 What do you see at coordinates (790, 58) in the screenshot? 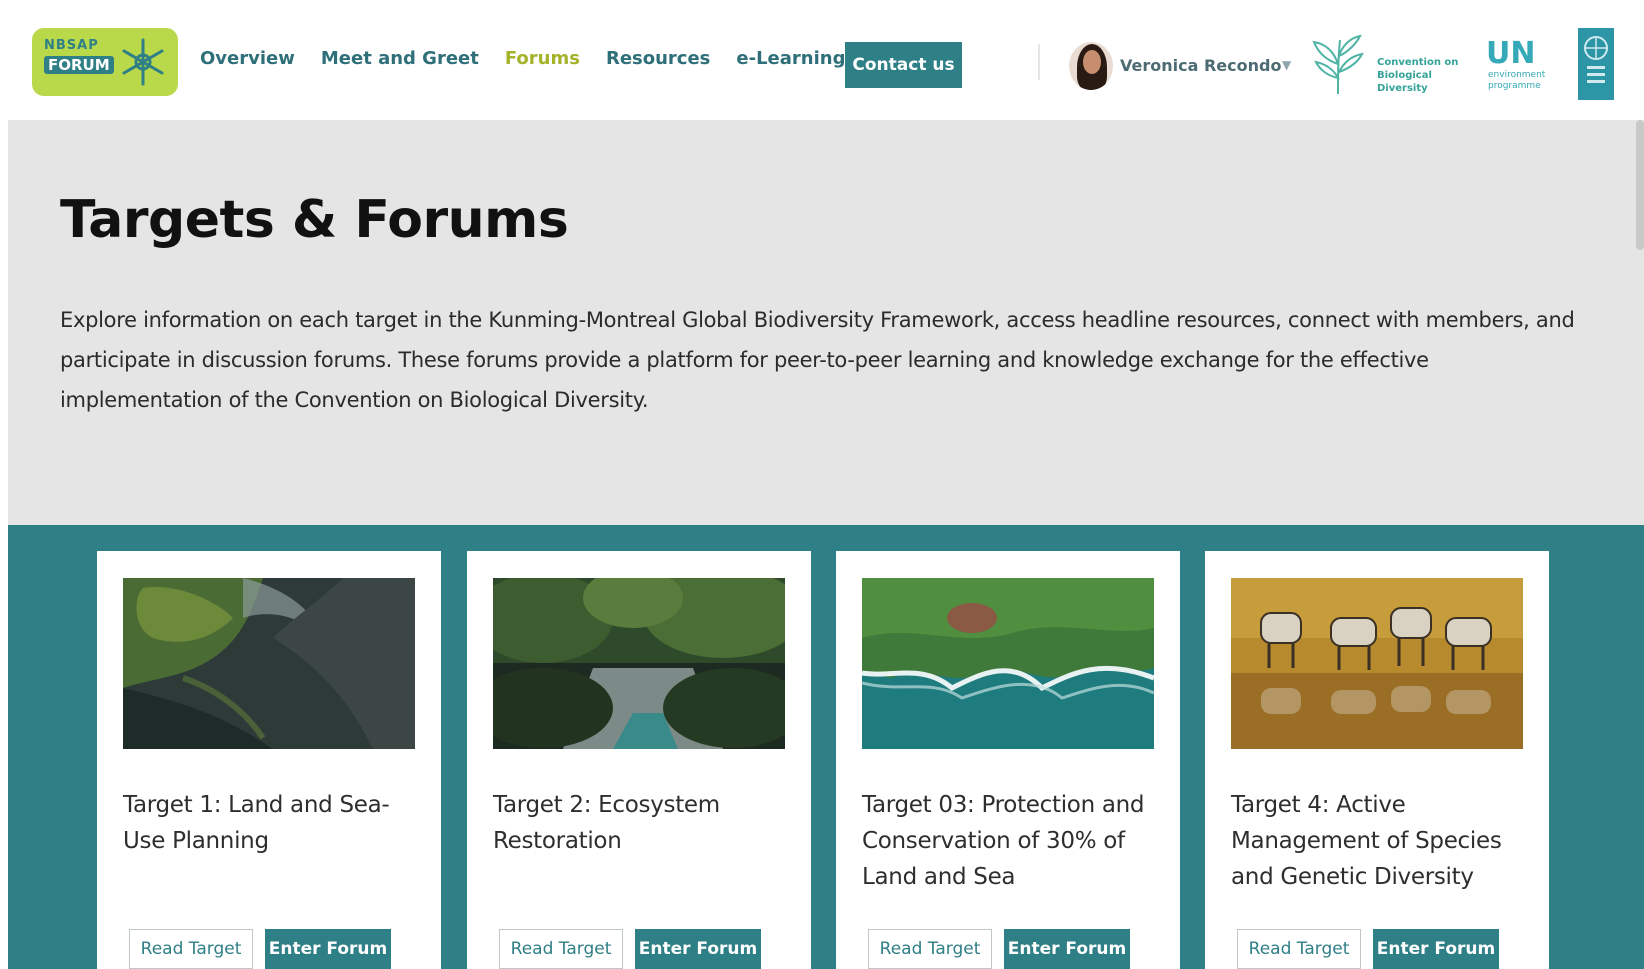
I see `nav-e-learning: e-Learning` at bounding box center [790, 58].